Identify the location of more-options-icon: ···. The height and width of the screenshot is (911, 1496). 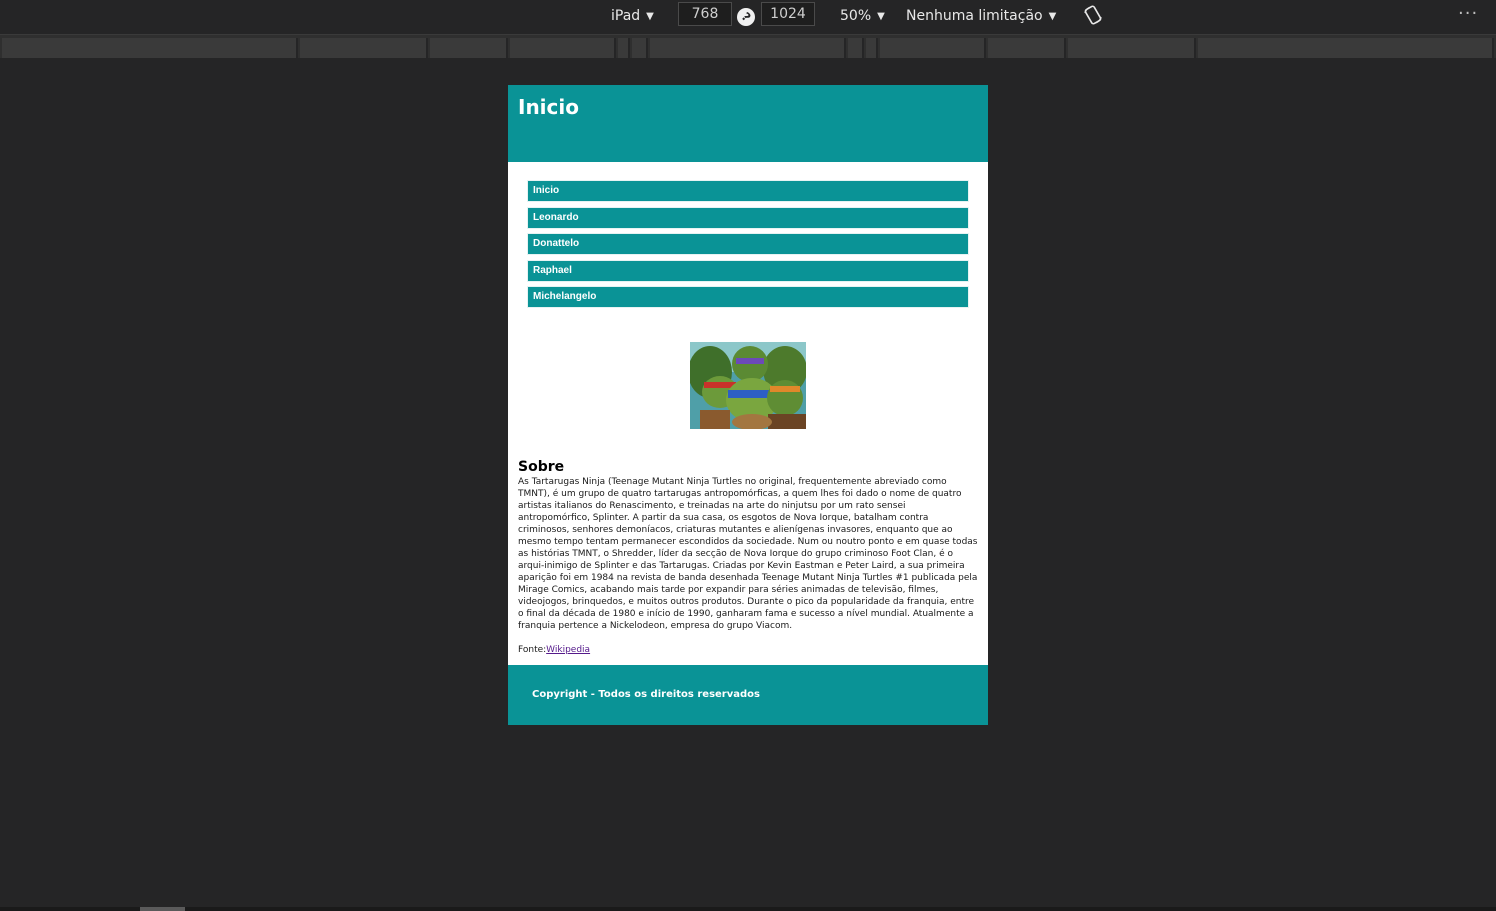
(1468, 13).